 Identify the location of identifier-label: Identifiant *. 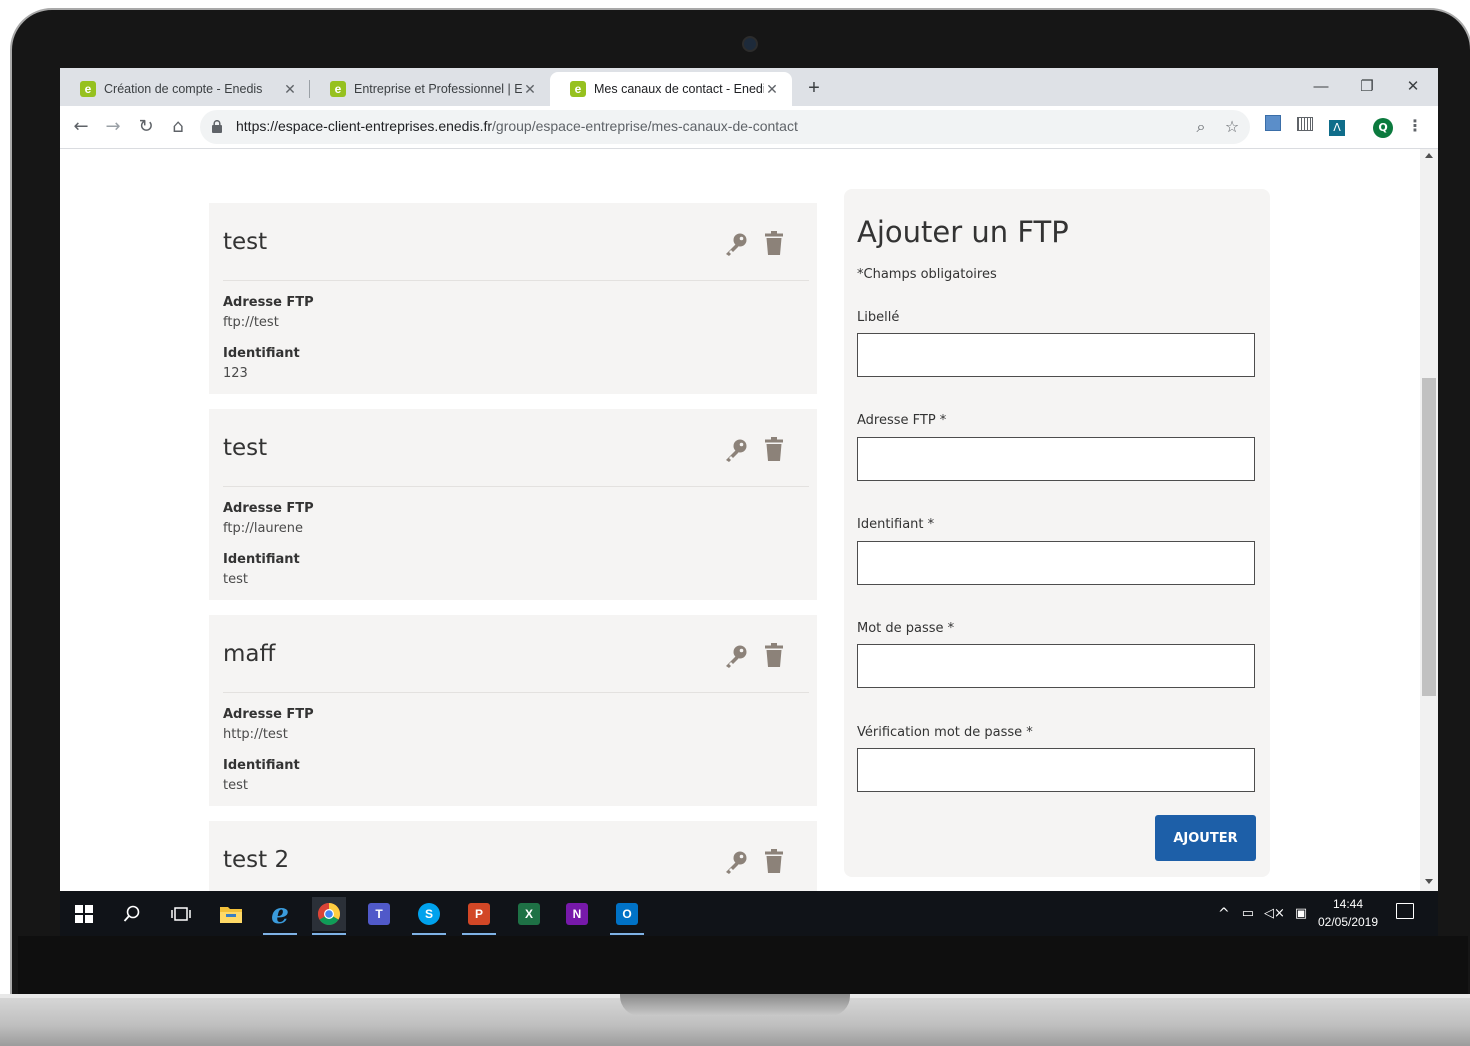
(896, 524).